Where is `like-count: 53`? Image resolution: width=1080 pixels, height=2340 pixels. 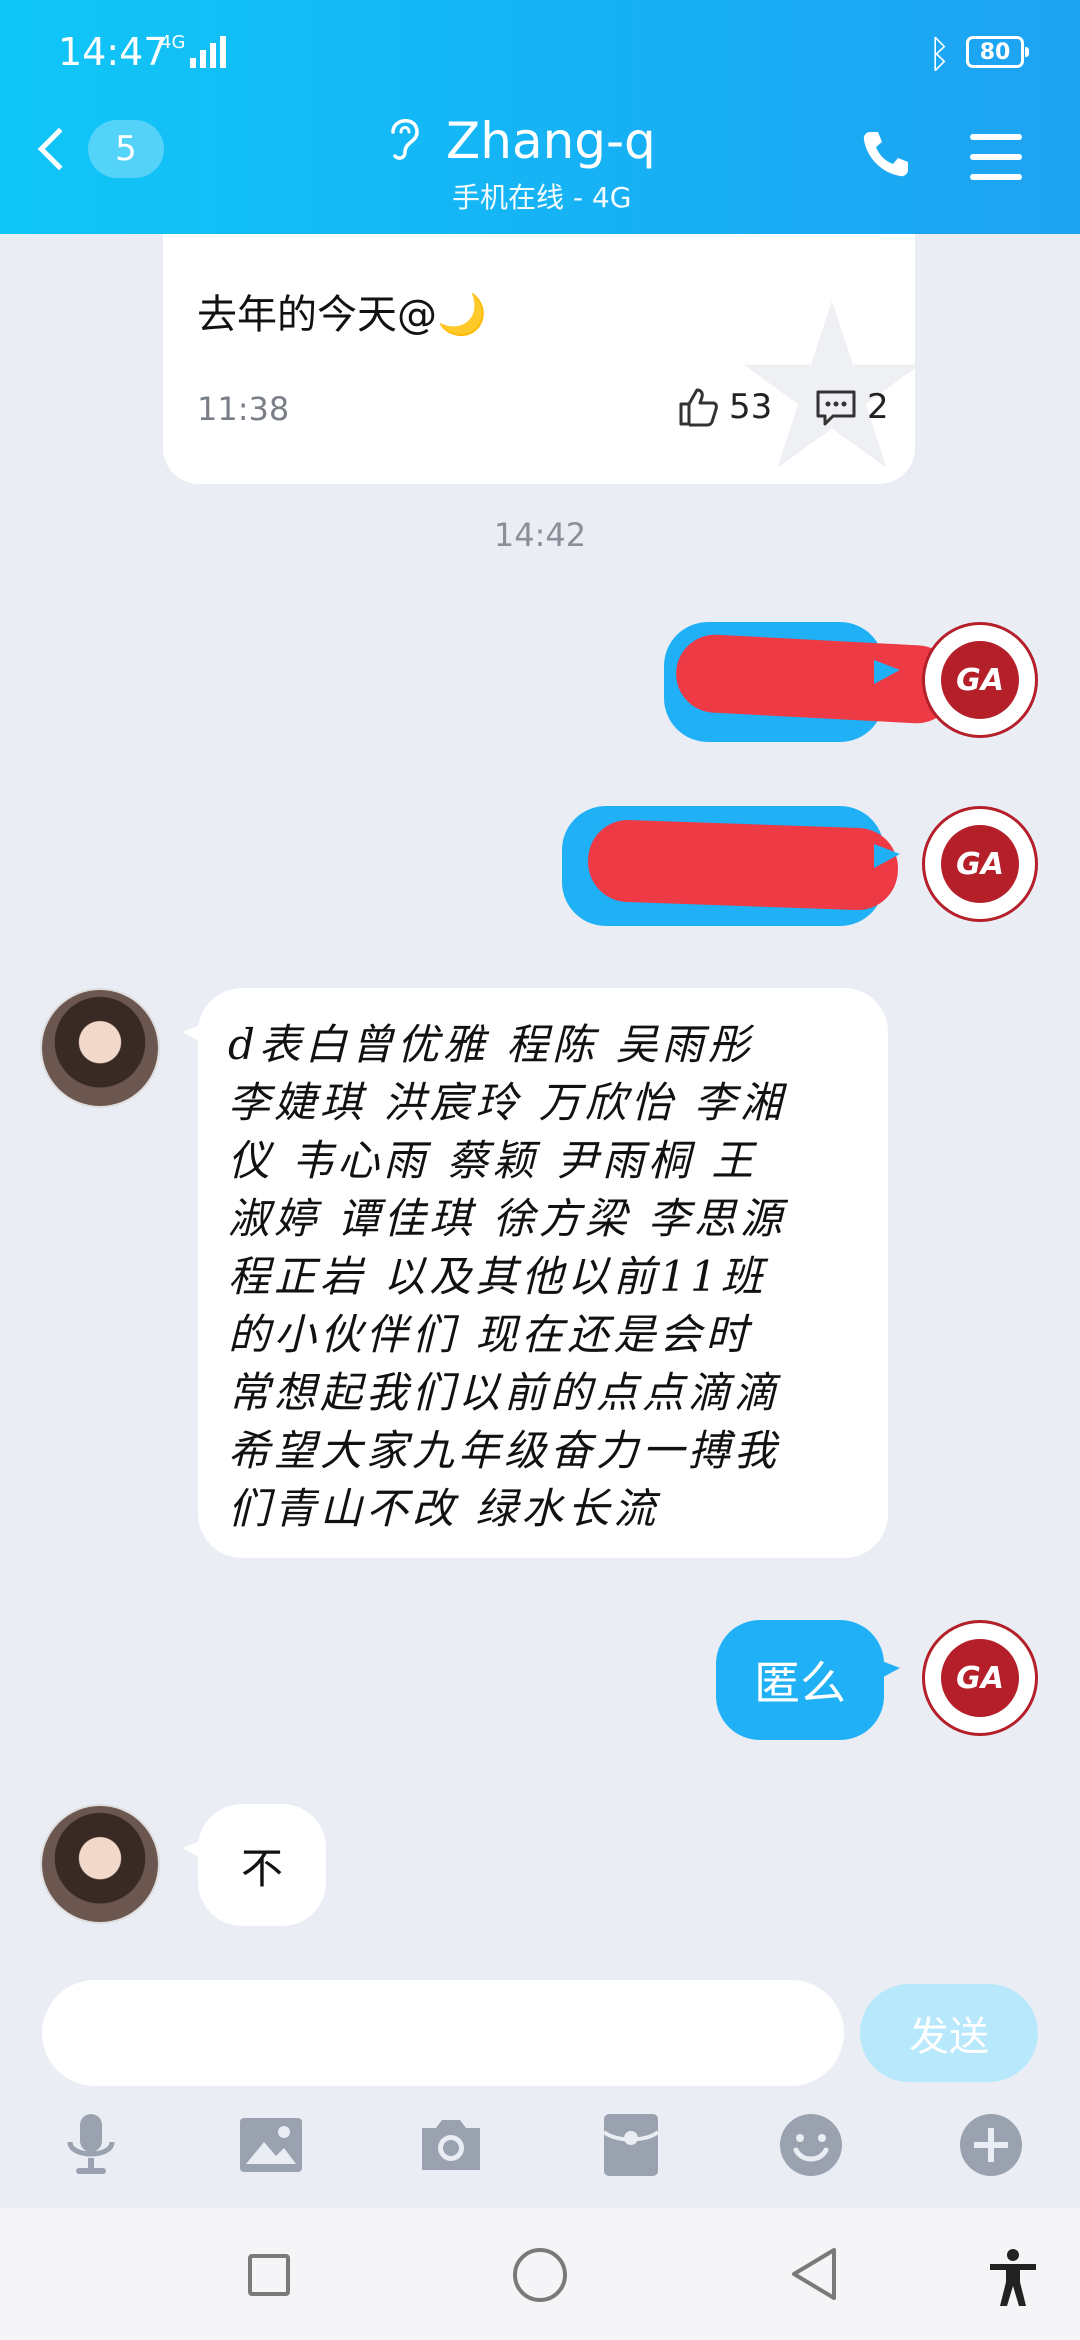 like-count: 53 is located at coordinates (751, 407).